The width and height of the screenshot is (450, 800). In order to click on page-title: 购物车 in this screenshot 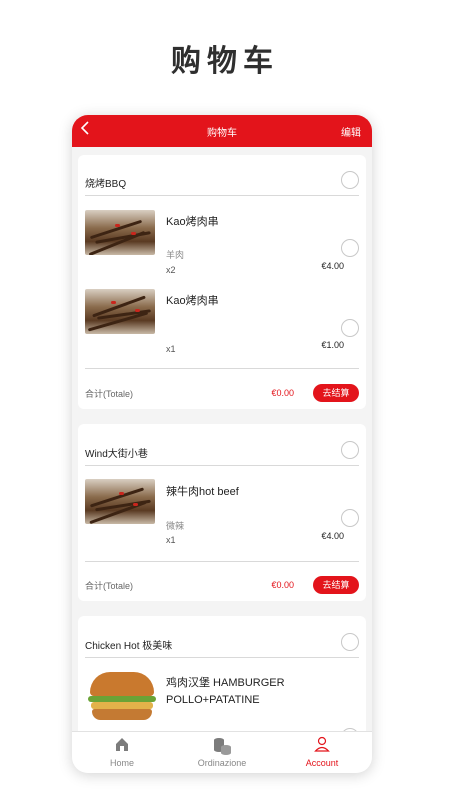, I will do `click(225, 61)`.